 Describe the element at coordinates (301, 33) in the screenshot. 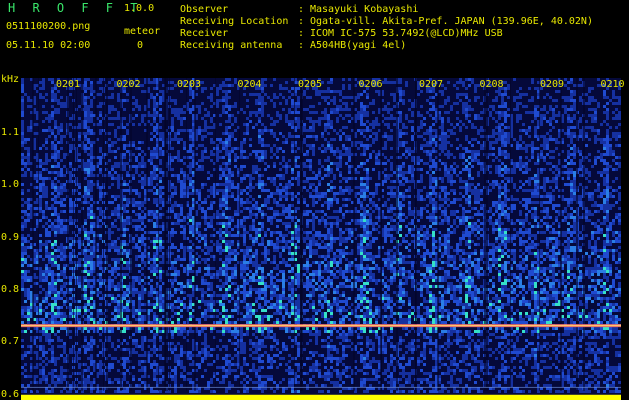

I see `receiver-sep: :` at that location.